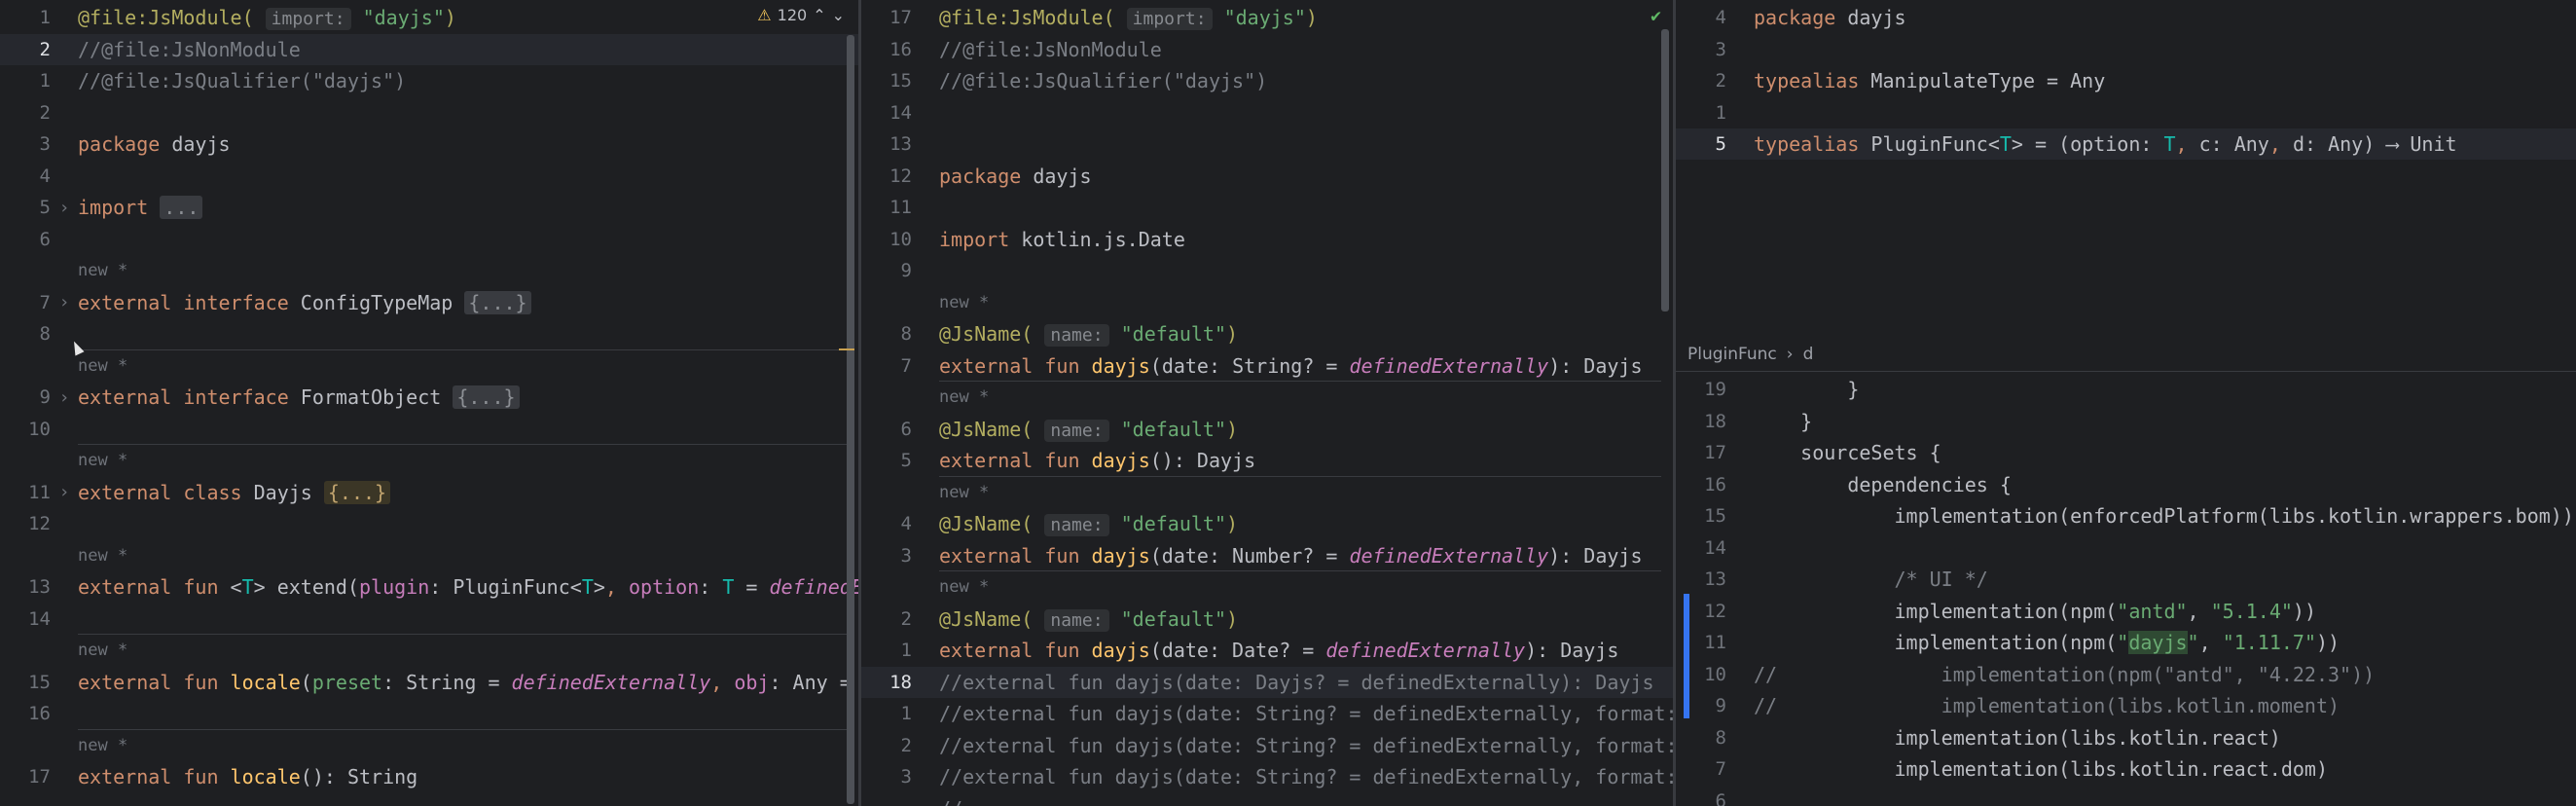 The height and width of the screenshot is (806, 2576). Describe the element at coordinates (429, 80) in the screenshot. I see `code-line: 1 //@file:JsQualifier("dayjs")` at that location.